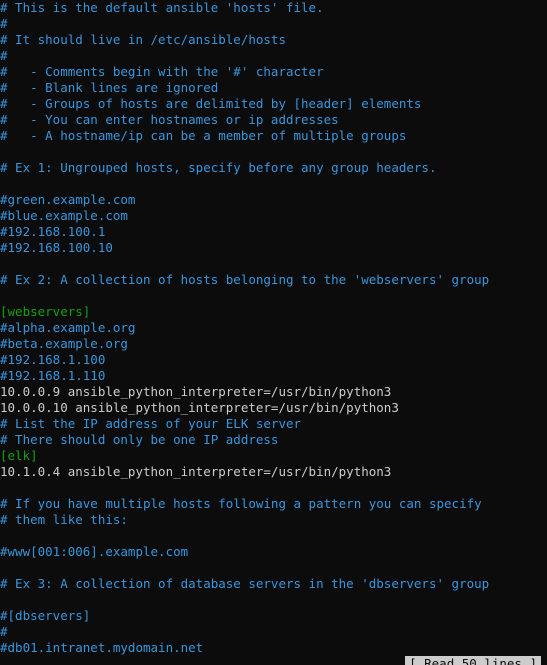 Image resolution: width=547 pixels, height=665 pixels. What do you see at coordinates (53, 231) in the screenshot?
I see `comment-line: #192.168.100.1` at bounding box center [53, 231].